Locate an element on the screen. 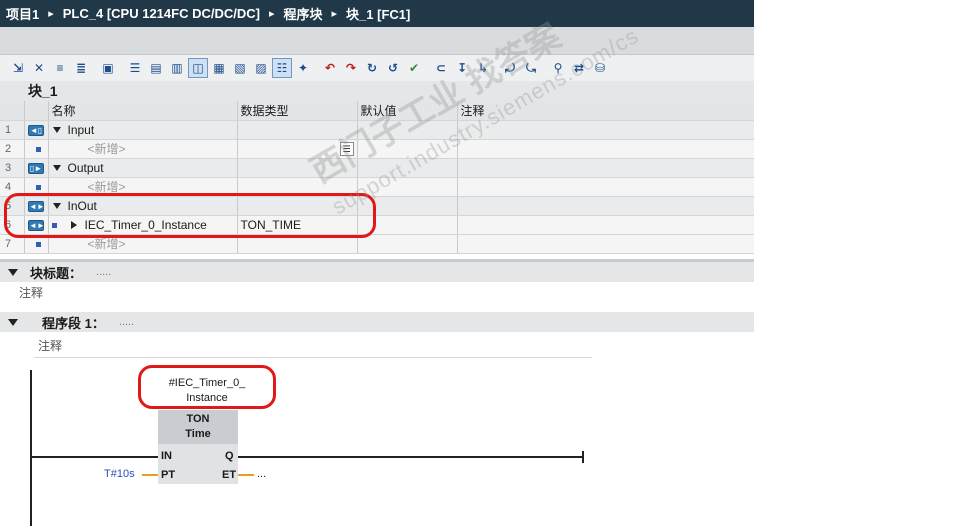 The width and height of the screenshot is (971, 526). show-comments-icon: ▥ is located at coordinates (177, 68).